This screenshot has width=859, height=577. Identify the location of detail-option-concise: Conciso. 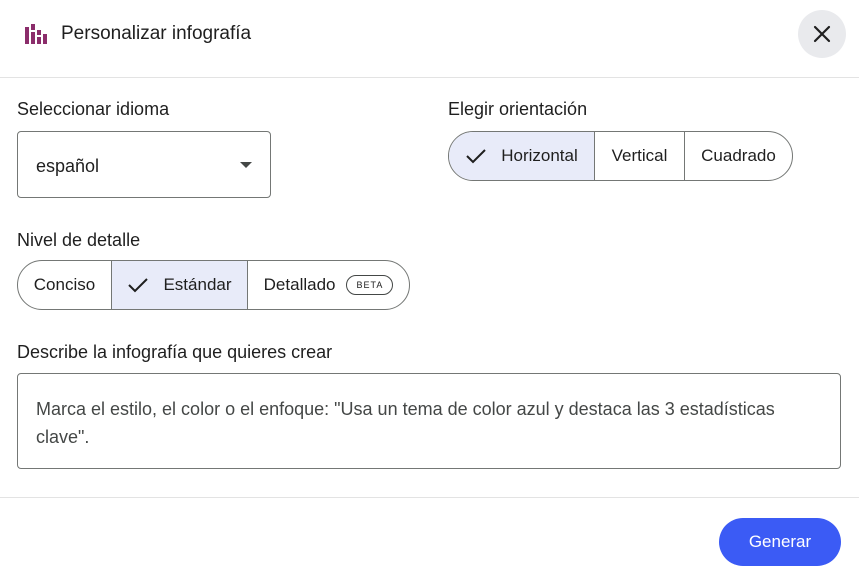
(65, 285).